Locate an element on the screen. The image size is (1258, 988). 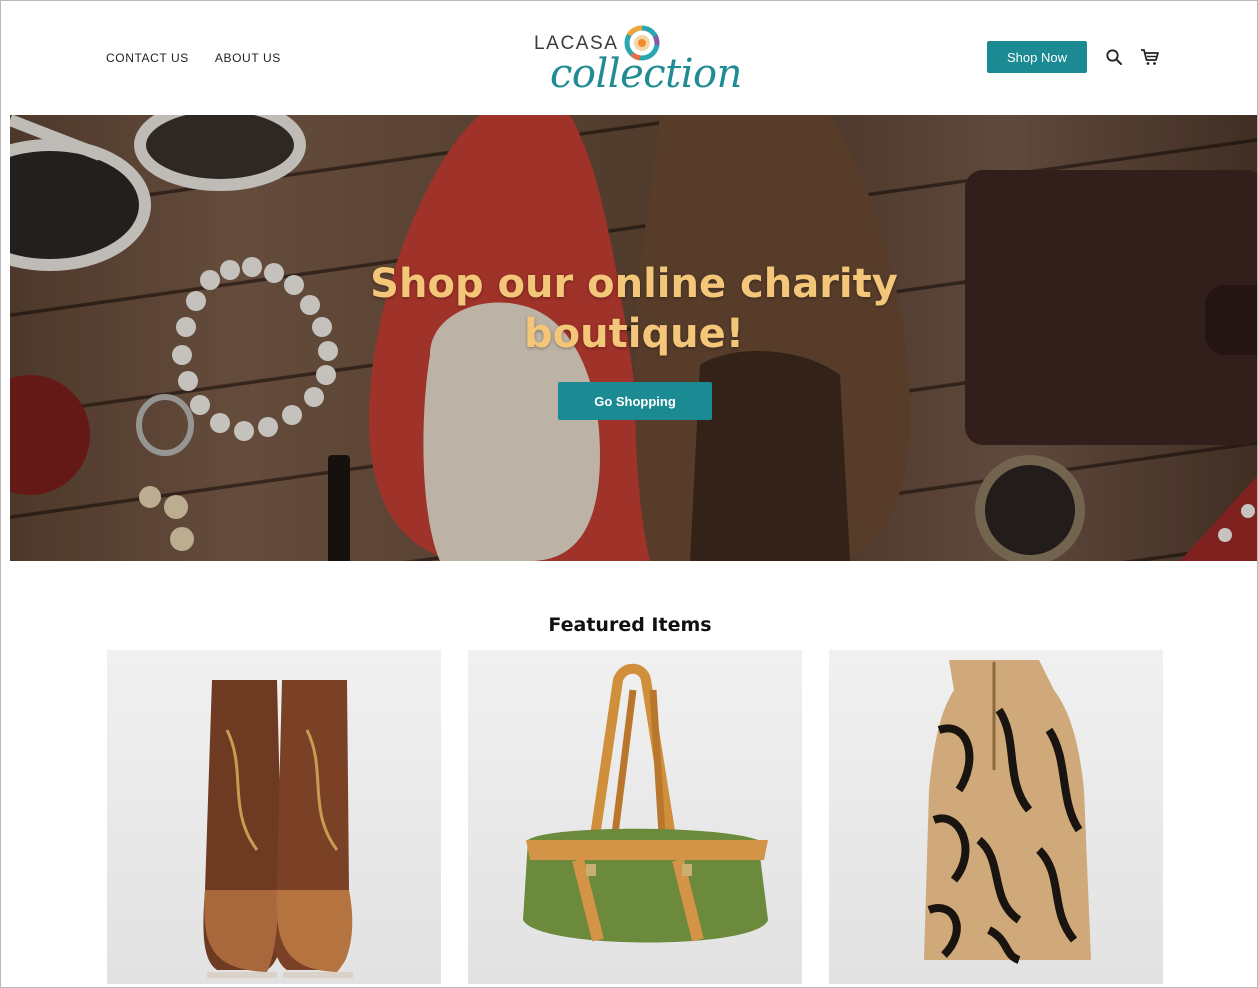
cowboy-boots-image is located at coordinates (278, 829).